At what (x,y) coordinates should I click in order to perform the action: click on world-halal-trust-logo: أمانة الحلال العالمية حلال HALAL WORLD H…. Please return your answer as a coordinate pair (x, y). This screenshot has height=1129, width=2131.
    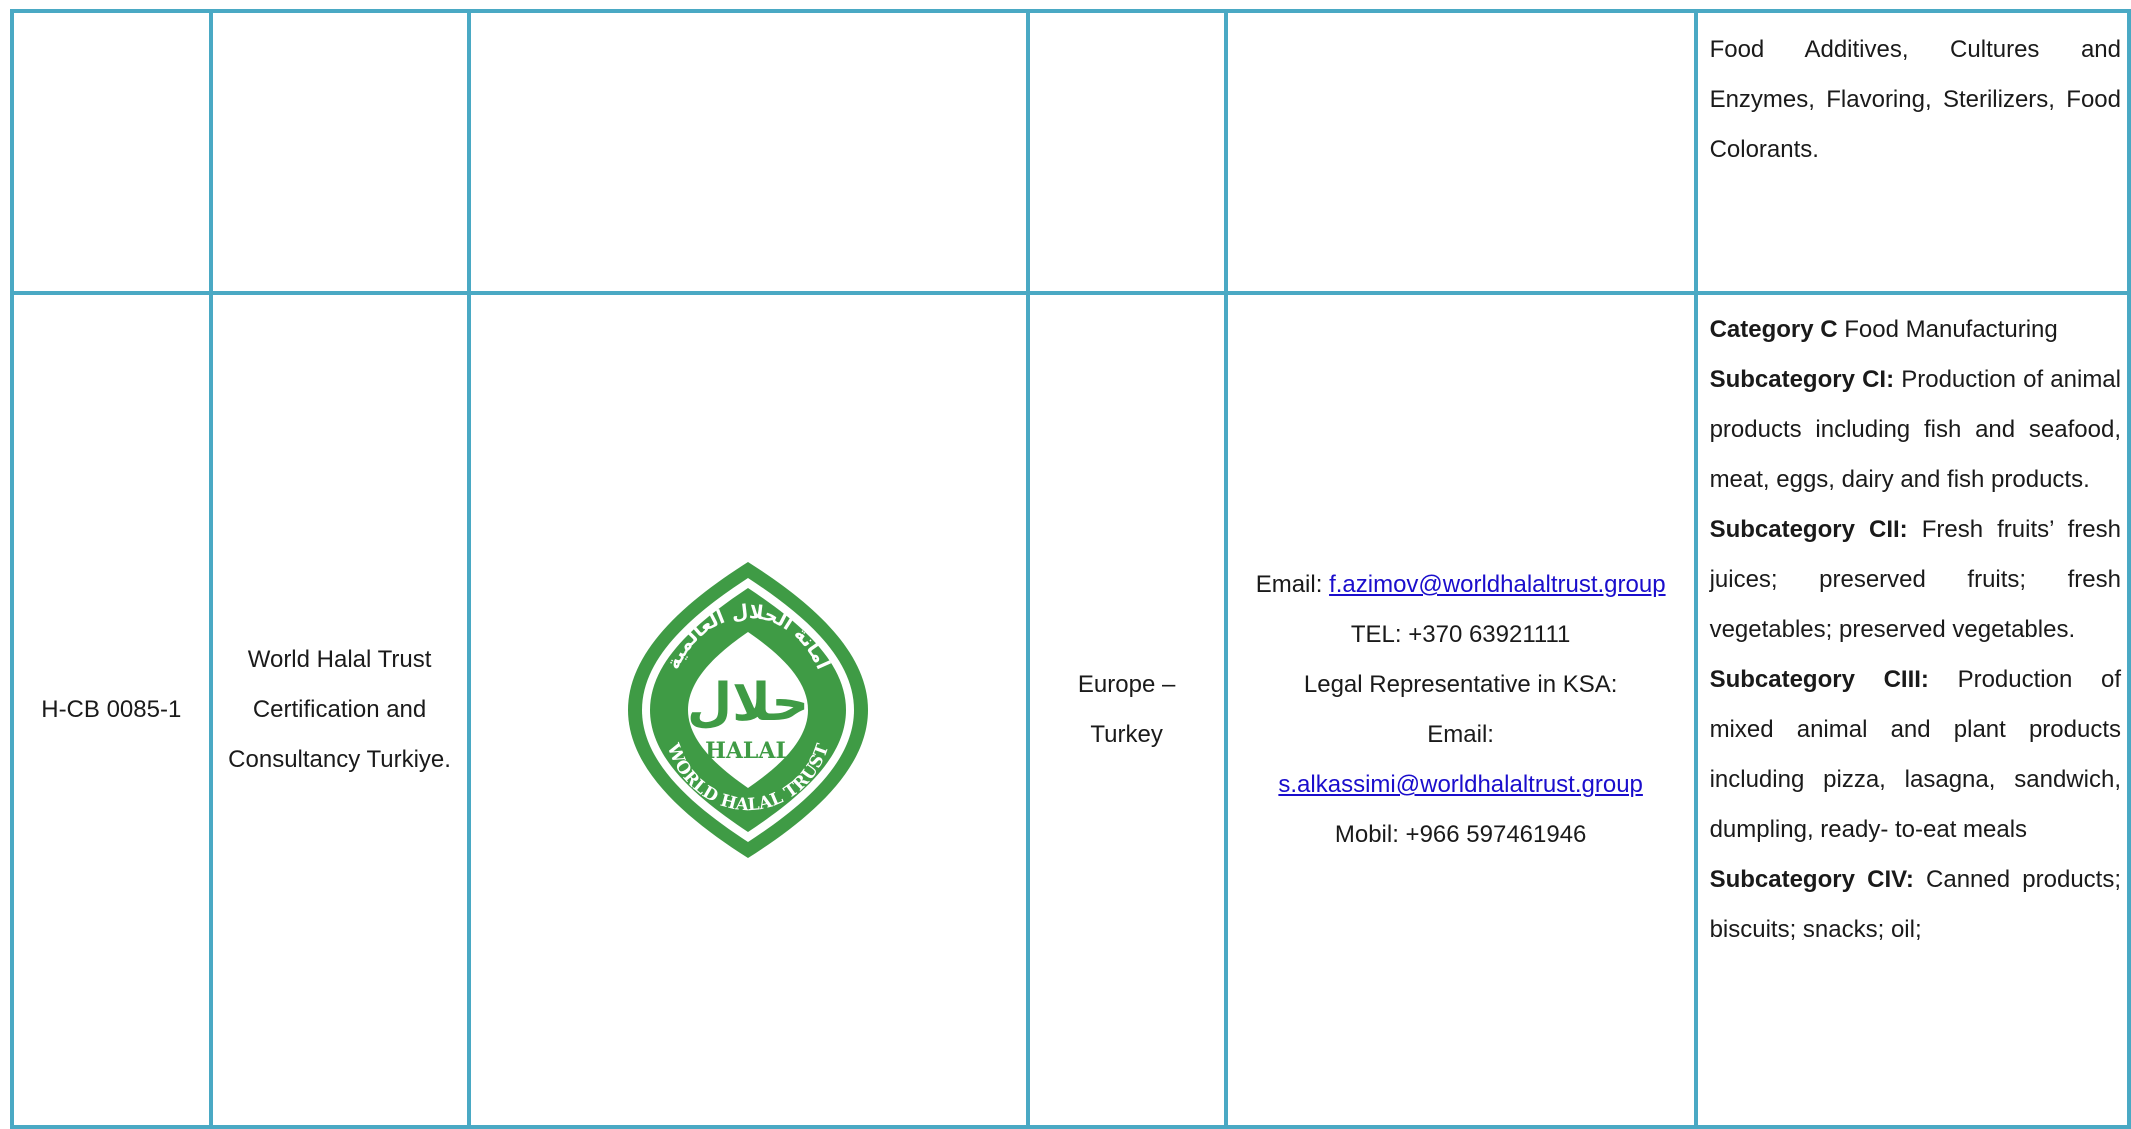
    Looking at the image, I should click on (748, 710).